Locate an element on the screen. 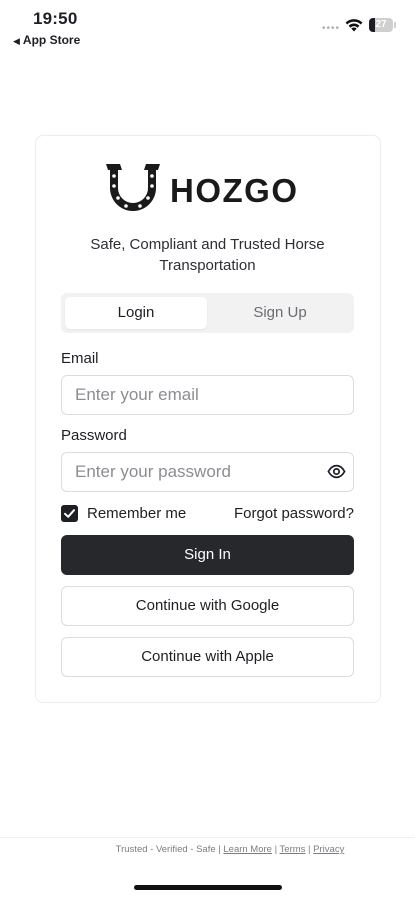 The height and width of the screenshot is (900, 415). back-to-app-store-link: ◀ App Store is located at coordinates (46, 40).